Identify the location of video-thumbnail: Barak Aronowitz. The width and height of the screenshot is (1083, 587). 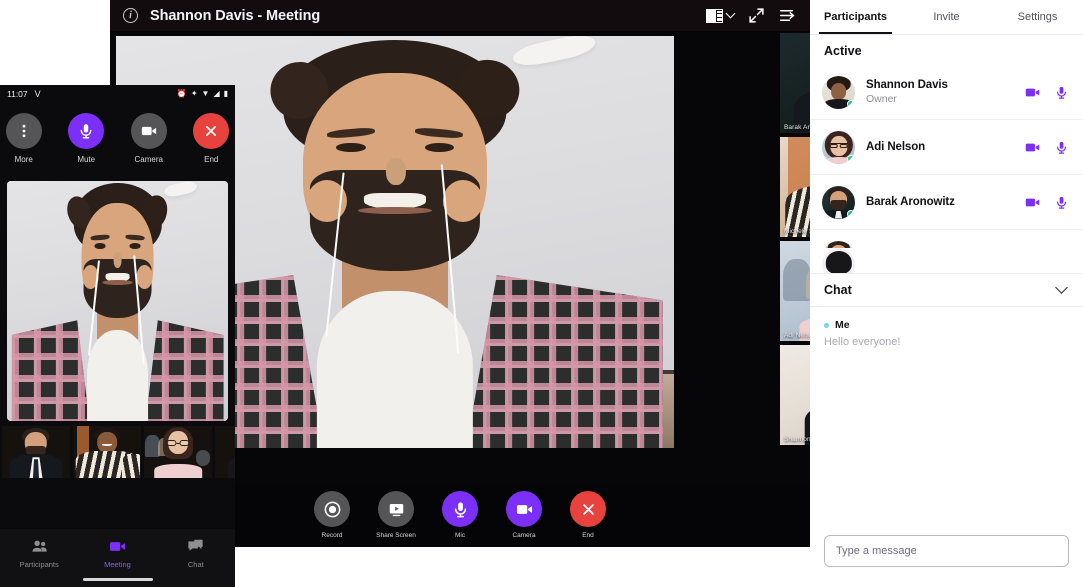
(795, 83).